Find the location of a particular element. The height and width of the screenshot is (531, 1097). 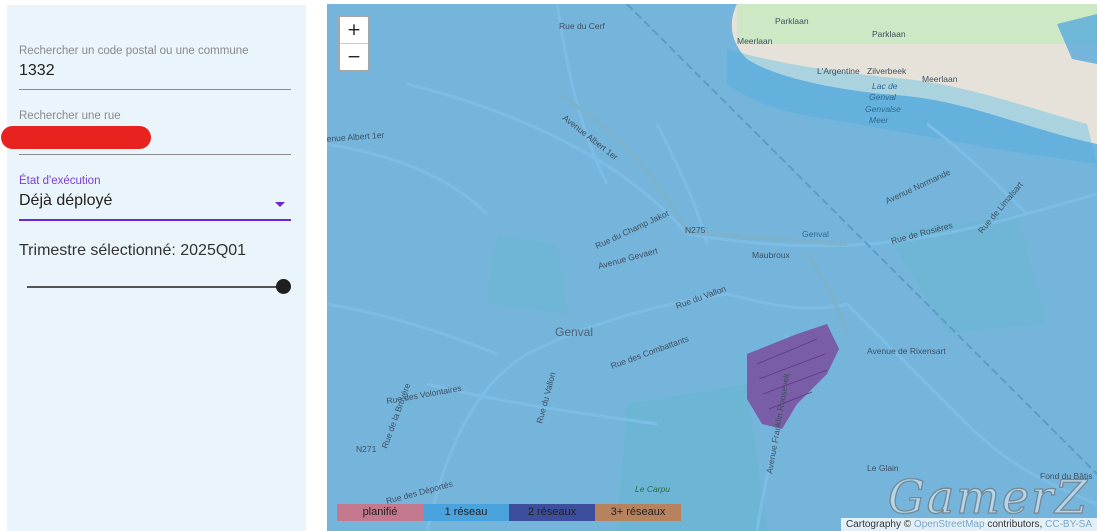

redaction-mark is located at coordinates (76, 137).